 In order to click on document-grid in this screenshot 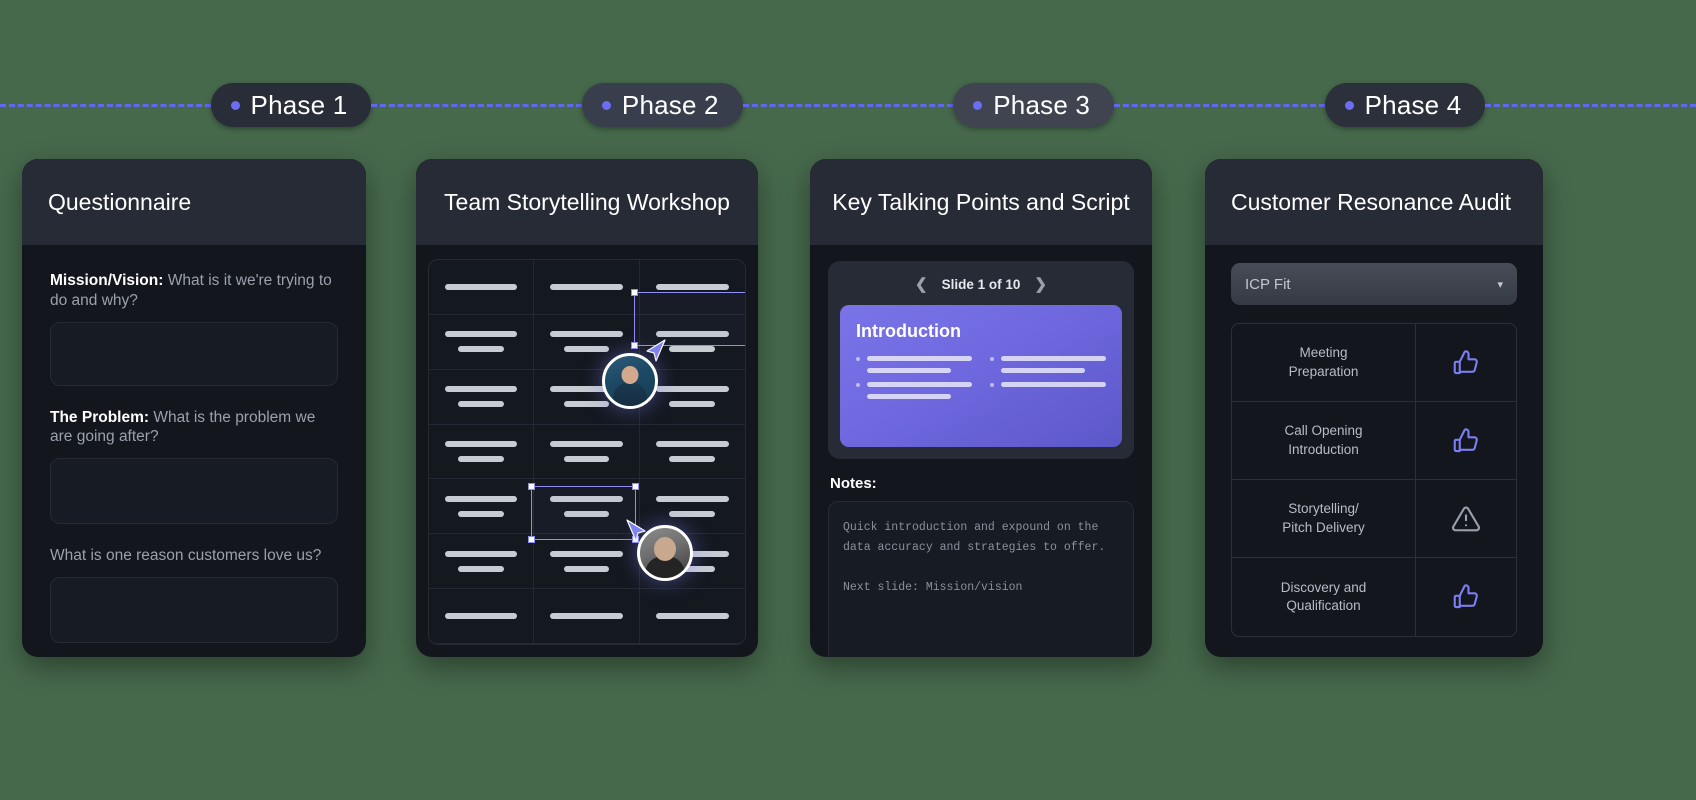, I will do `click(587, 452)`.